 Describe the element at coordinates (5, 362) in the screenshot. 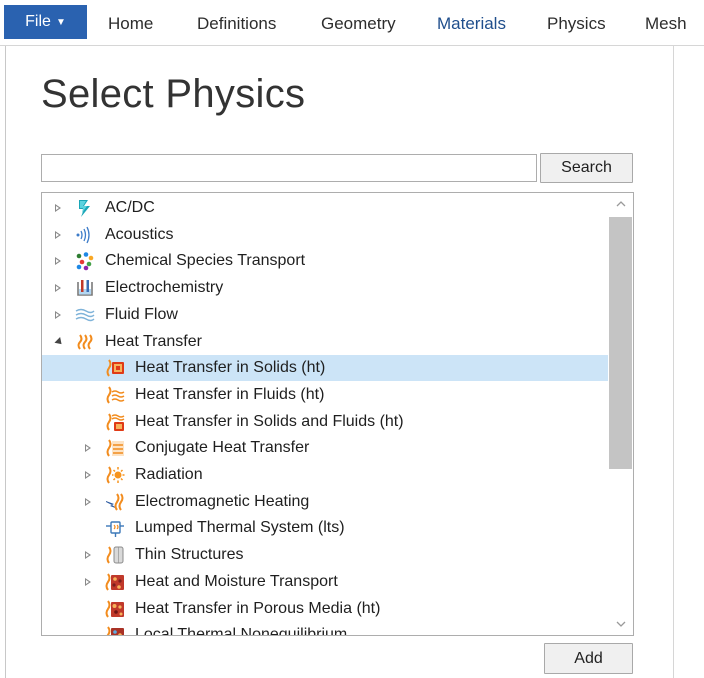

I see `panel-left-border` at that location.